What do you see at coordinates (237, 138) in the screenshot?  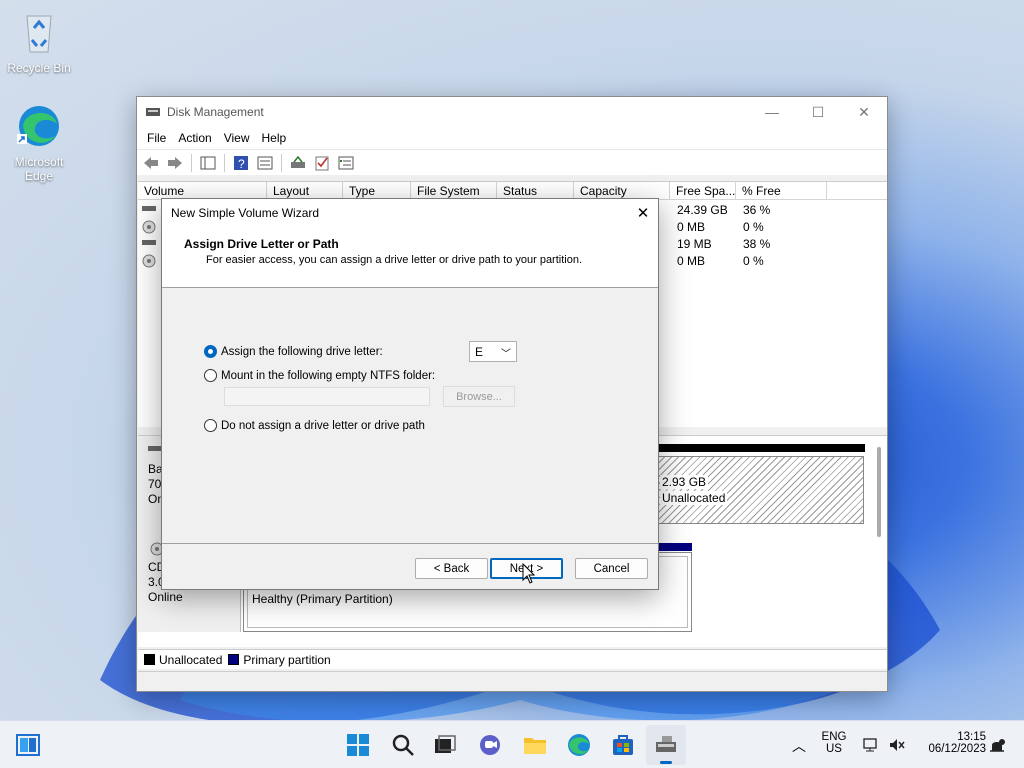 I see `menu-view: View` at bounding box center [237, 138].